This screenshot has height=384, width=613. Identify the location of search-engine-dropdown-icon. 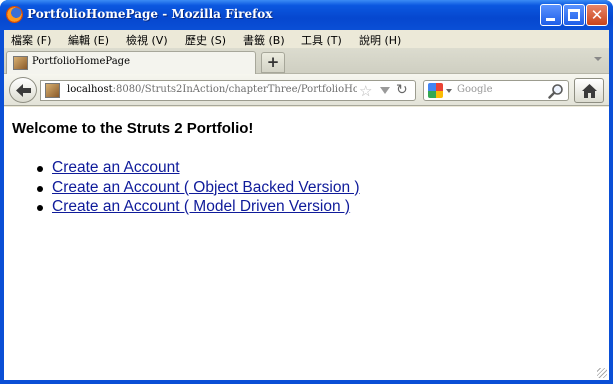
(449, 91).